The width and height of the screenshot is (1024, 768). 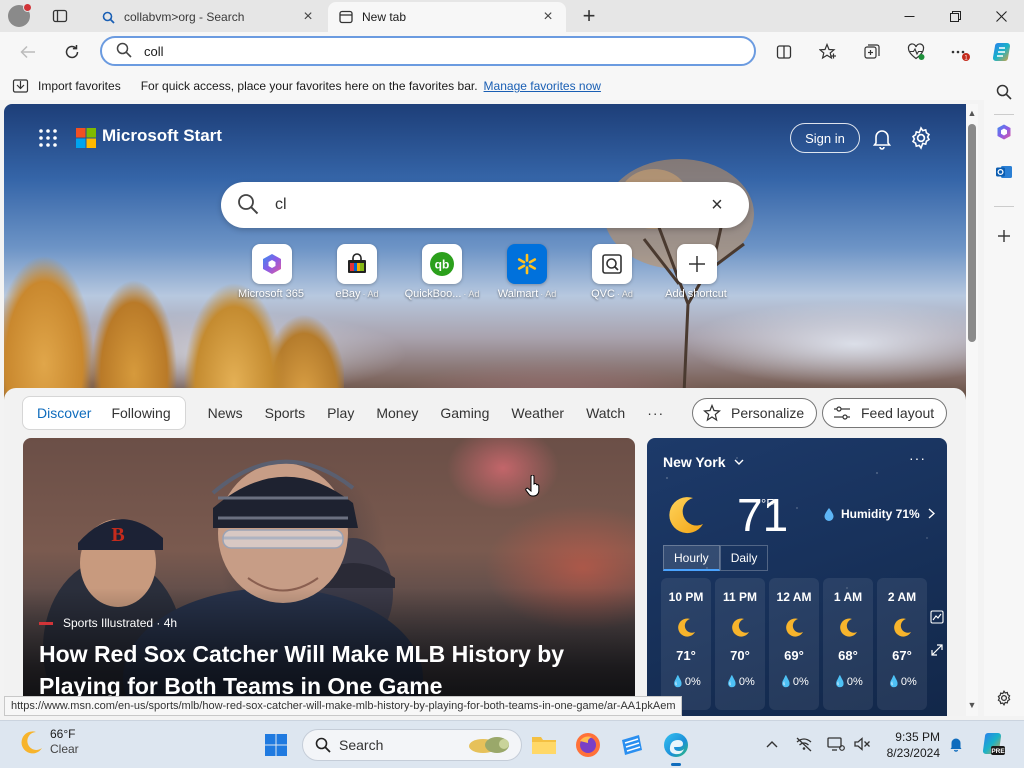 What do you see at coordinates (972, 113) in the screenshot?
I see `scroll-up-arrow-icon: ▲` at bounding box center [972, 113].